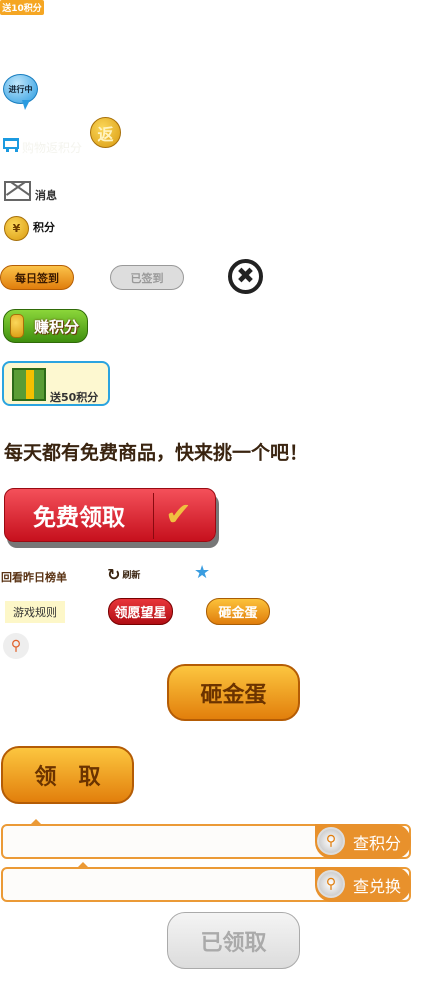  What do you see at coordinates (140, 611) in the screenshot?
I see `claim-star-button: 领愿望星` at bounding box center [140, 611].